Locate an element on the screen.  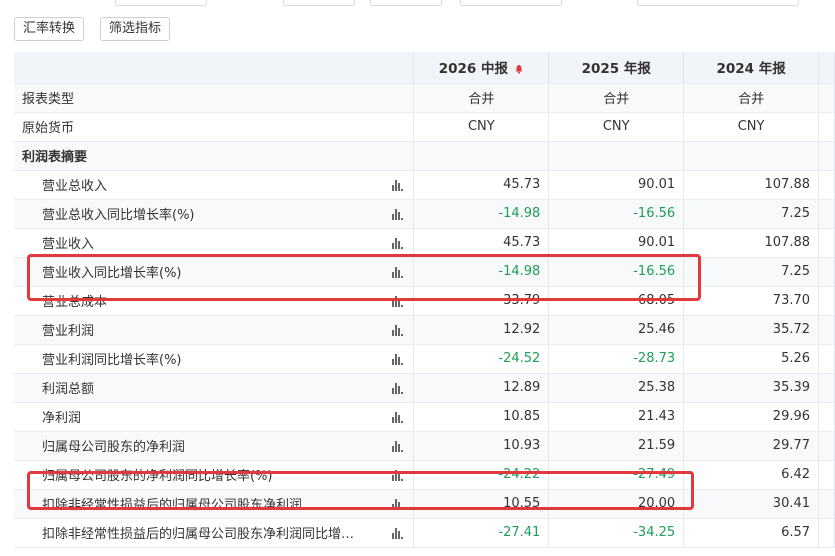
table-row: 报表类型 合并 合并 合并 is located at coordinates (424, 98).